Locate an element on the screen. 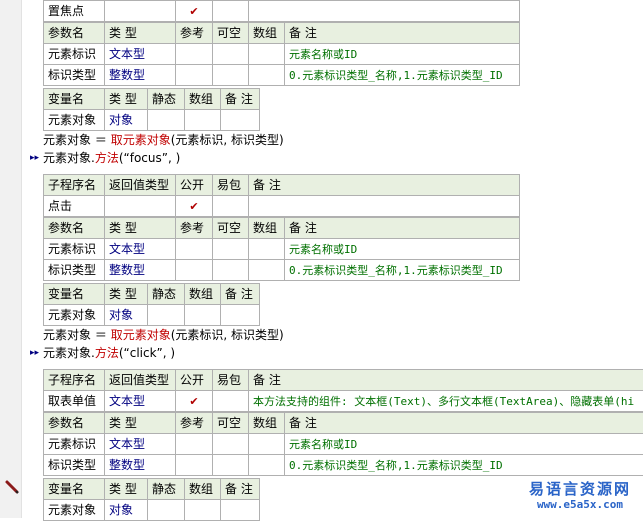 The image size is (643, 521). param-remark-header: 备 注 is located at coordinates (402, 228).